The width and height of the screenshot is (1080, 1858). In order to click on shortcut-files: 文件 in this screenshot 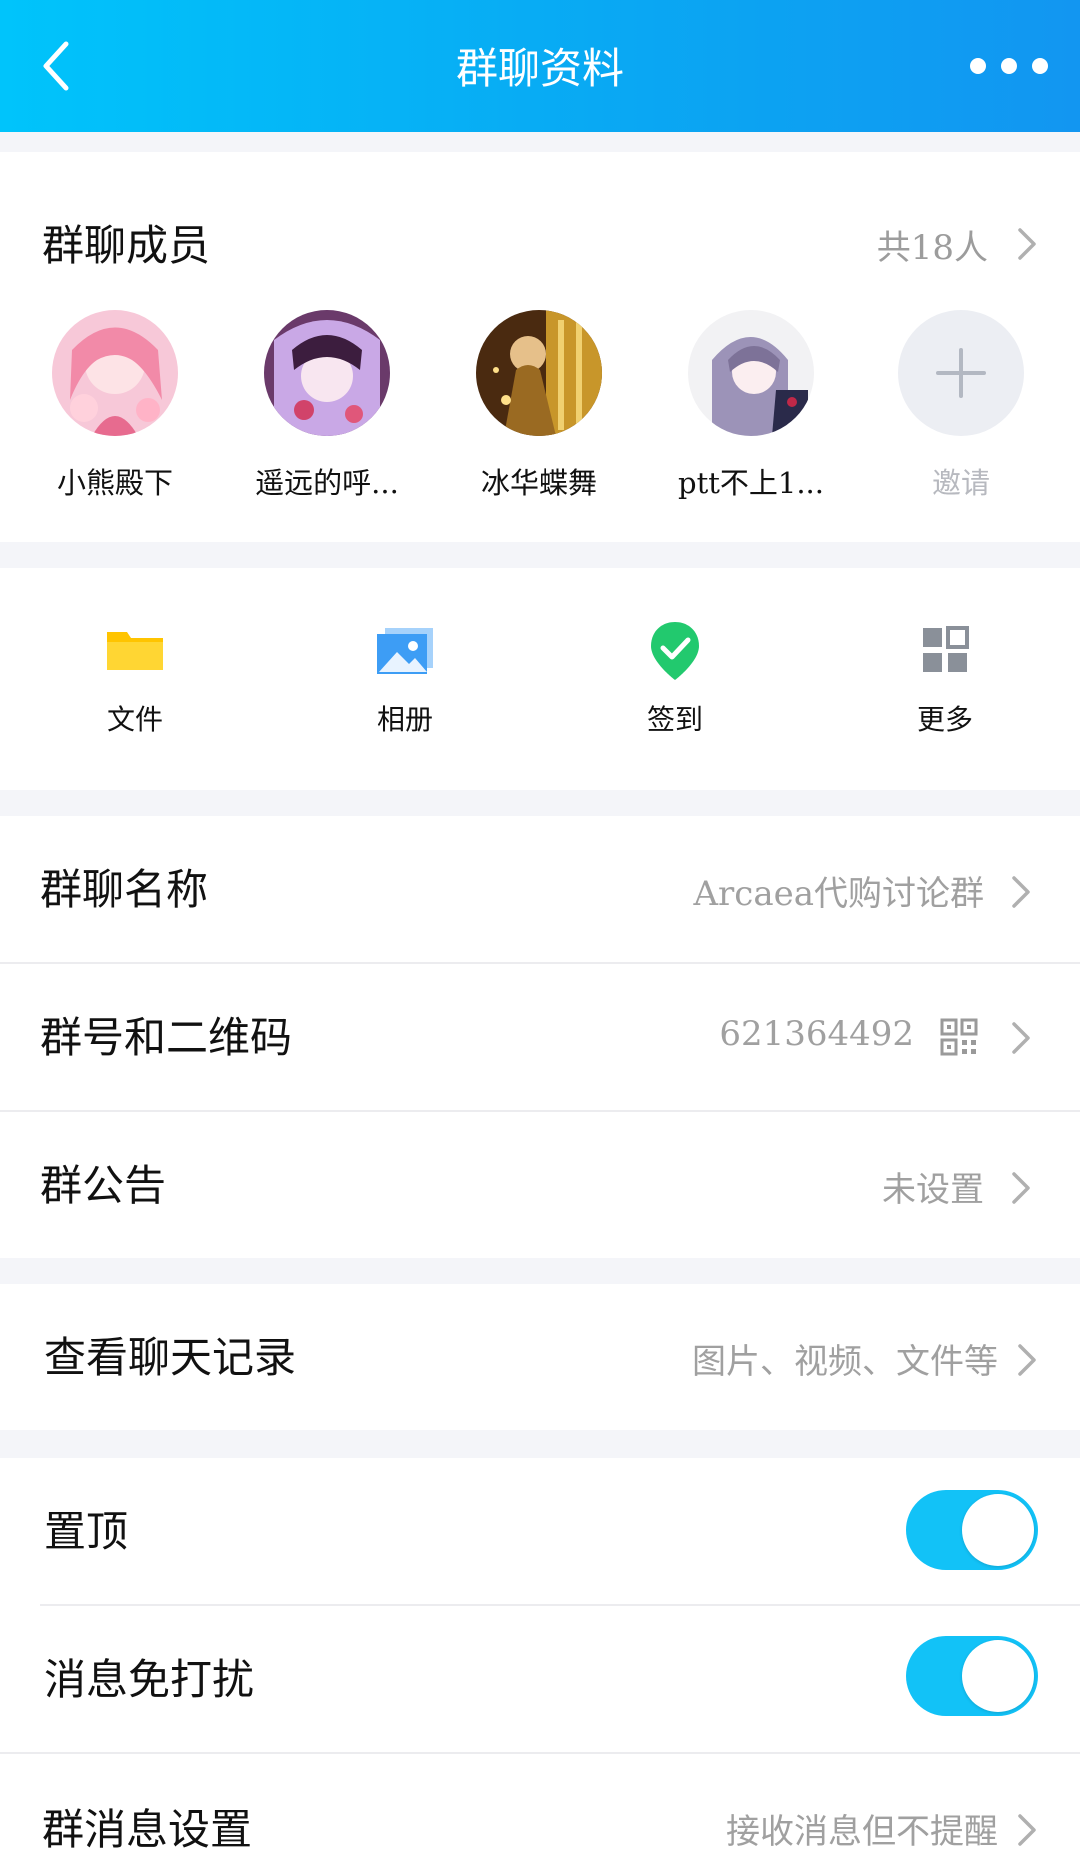, I will do `click(135, 678)`.